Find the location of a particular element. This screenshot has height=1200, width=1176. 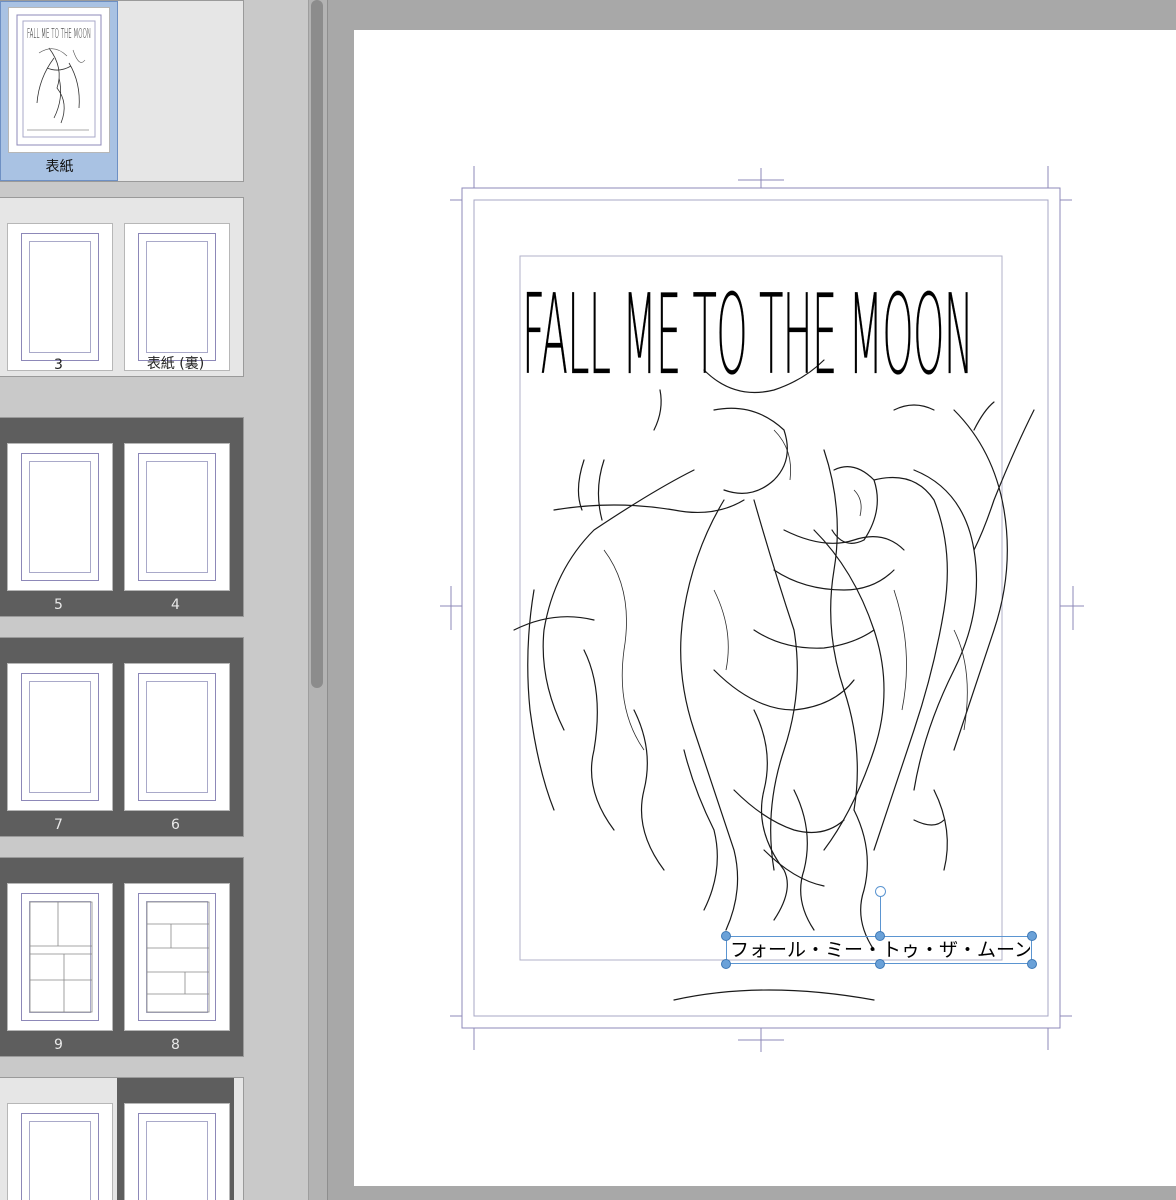

page-thumbnail-8: 8 is located at coordinates (175, 957).